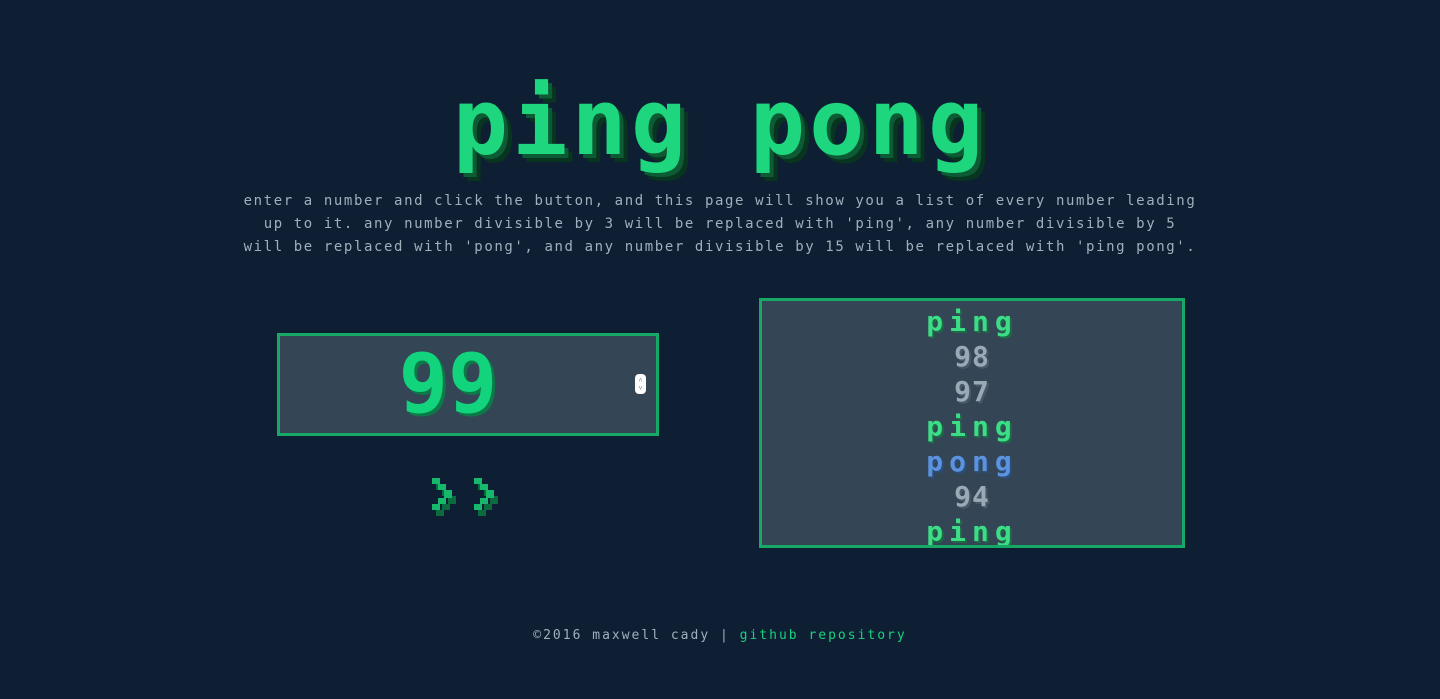 This screenshot has width=1440, height=699. Describe the element at coordinates (622, 635) in the screenshot. I see `copyright-text: ©2016 maxwell cady` at that location.